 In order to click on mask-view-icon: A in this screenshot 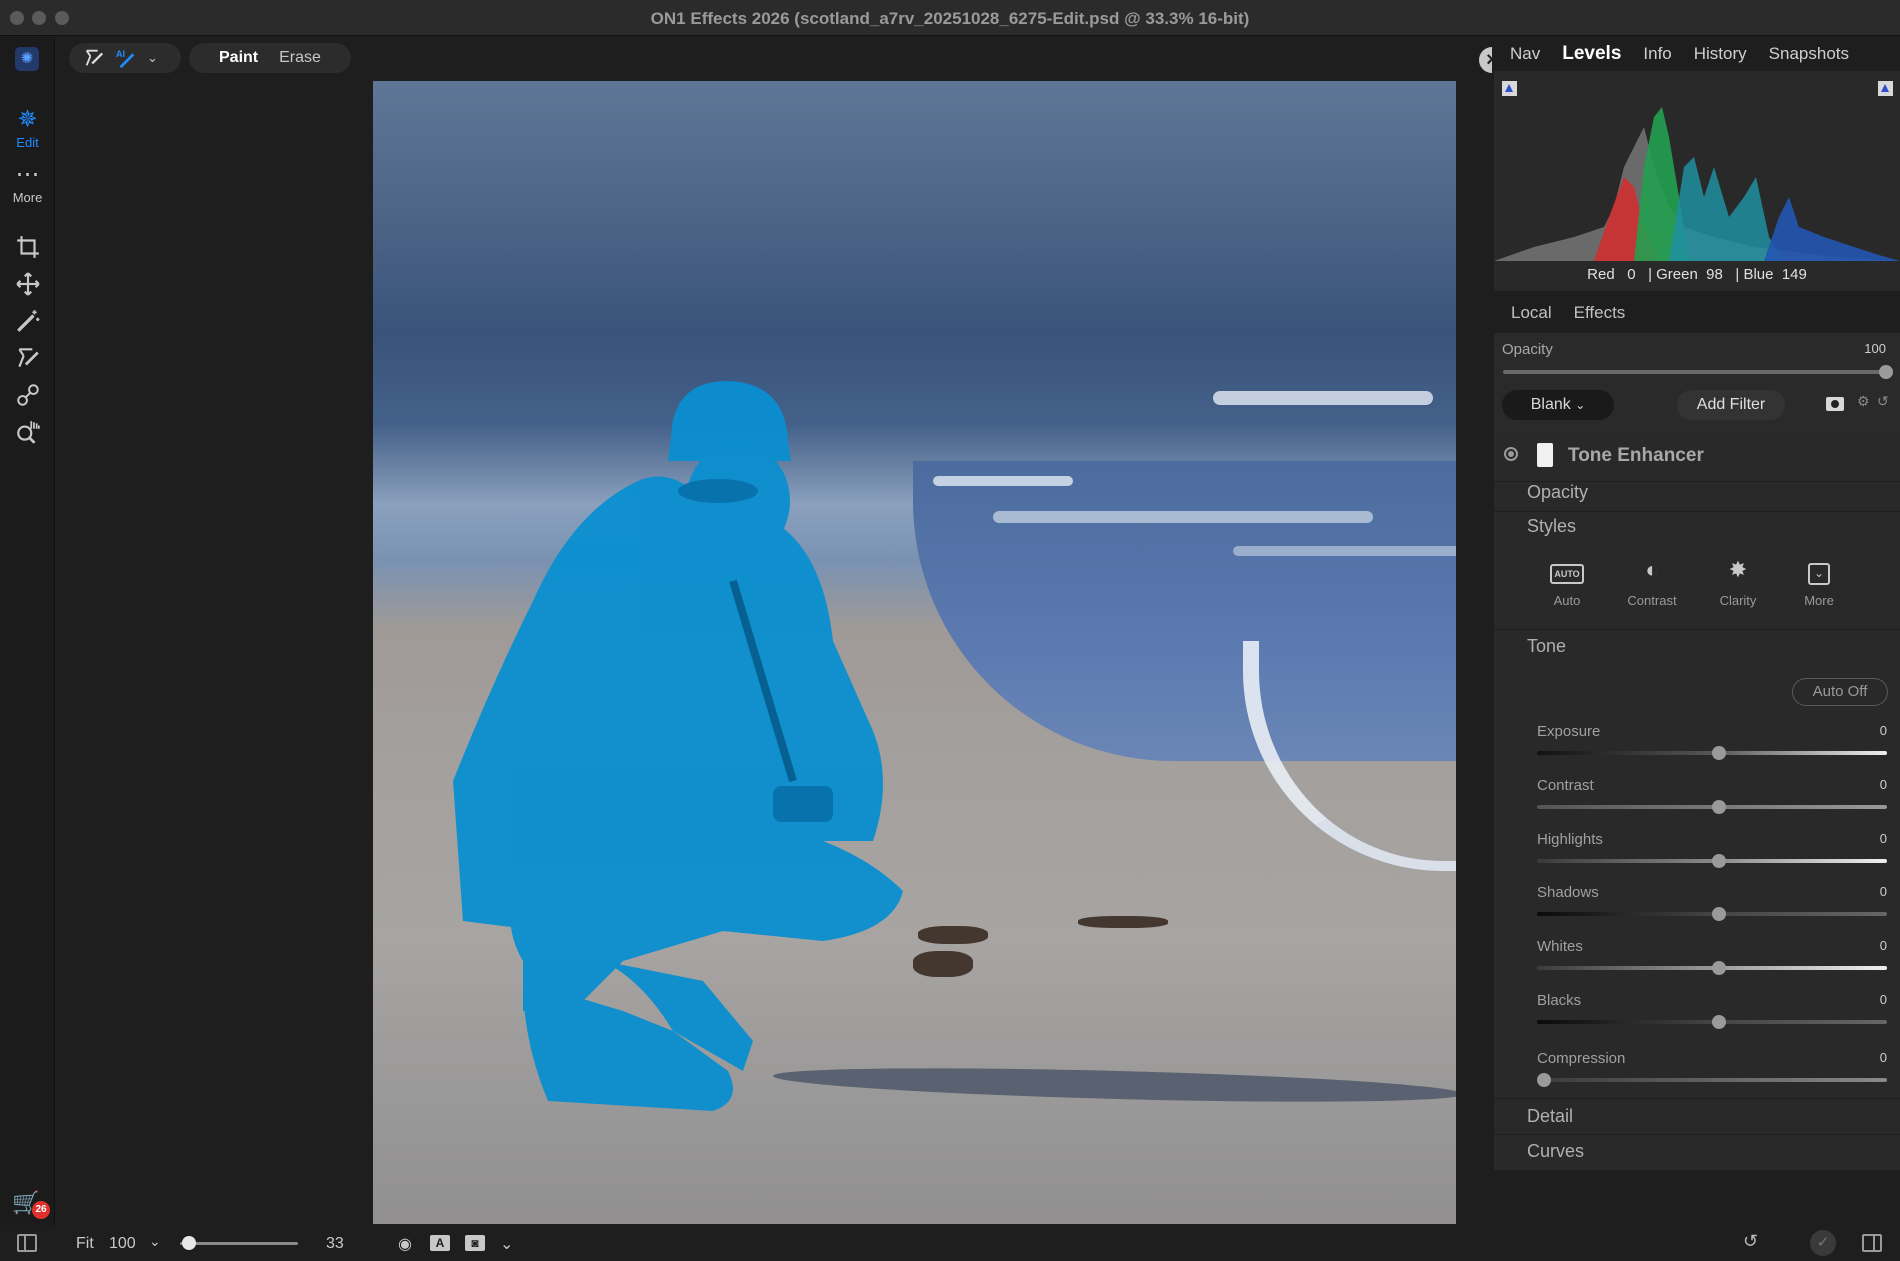, I will do `click(440, 1243)`.